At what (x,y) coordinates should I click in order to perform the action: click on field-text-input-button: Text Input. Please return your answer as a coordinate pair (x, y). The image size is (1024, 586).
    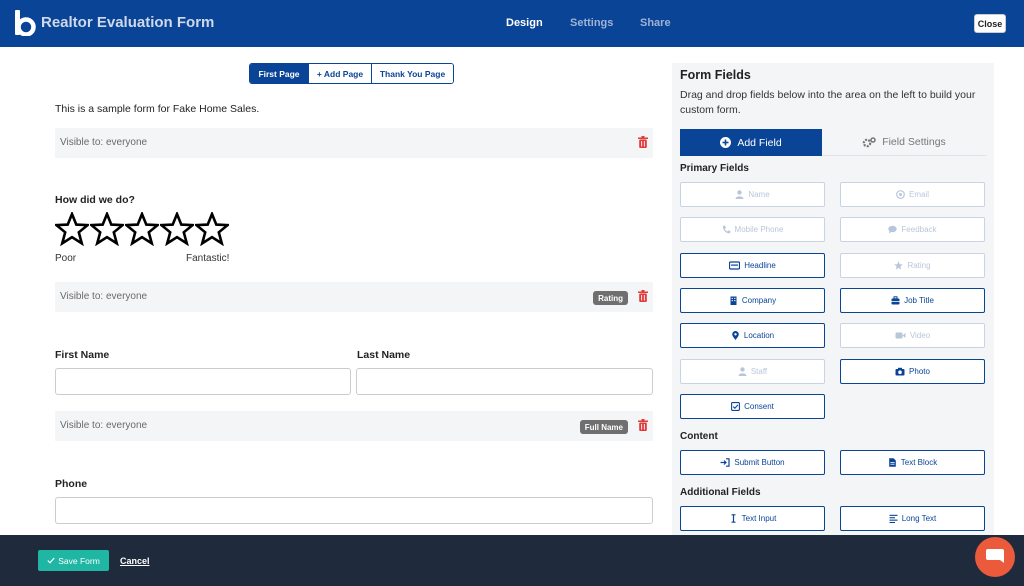
    Looking at the image, I should click on (752, 518).